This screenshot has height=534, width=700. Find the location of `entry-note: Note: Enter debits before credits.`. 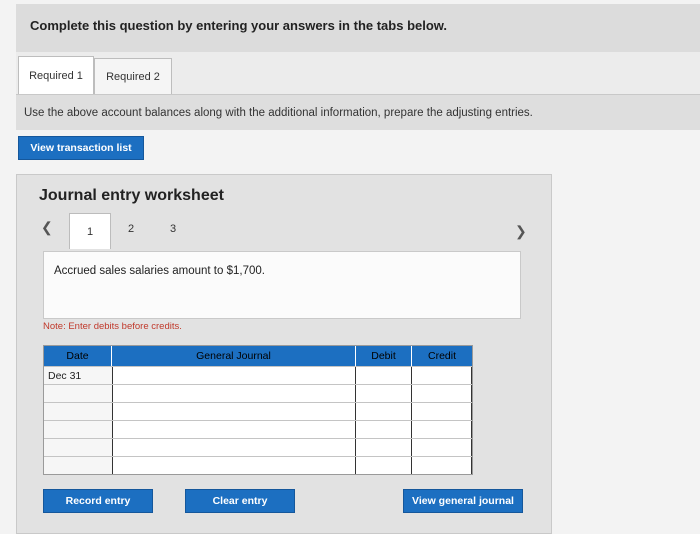

entry-note: Note: Enter debits before credits. is located at coordinates (112, 326).